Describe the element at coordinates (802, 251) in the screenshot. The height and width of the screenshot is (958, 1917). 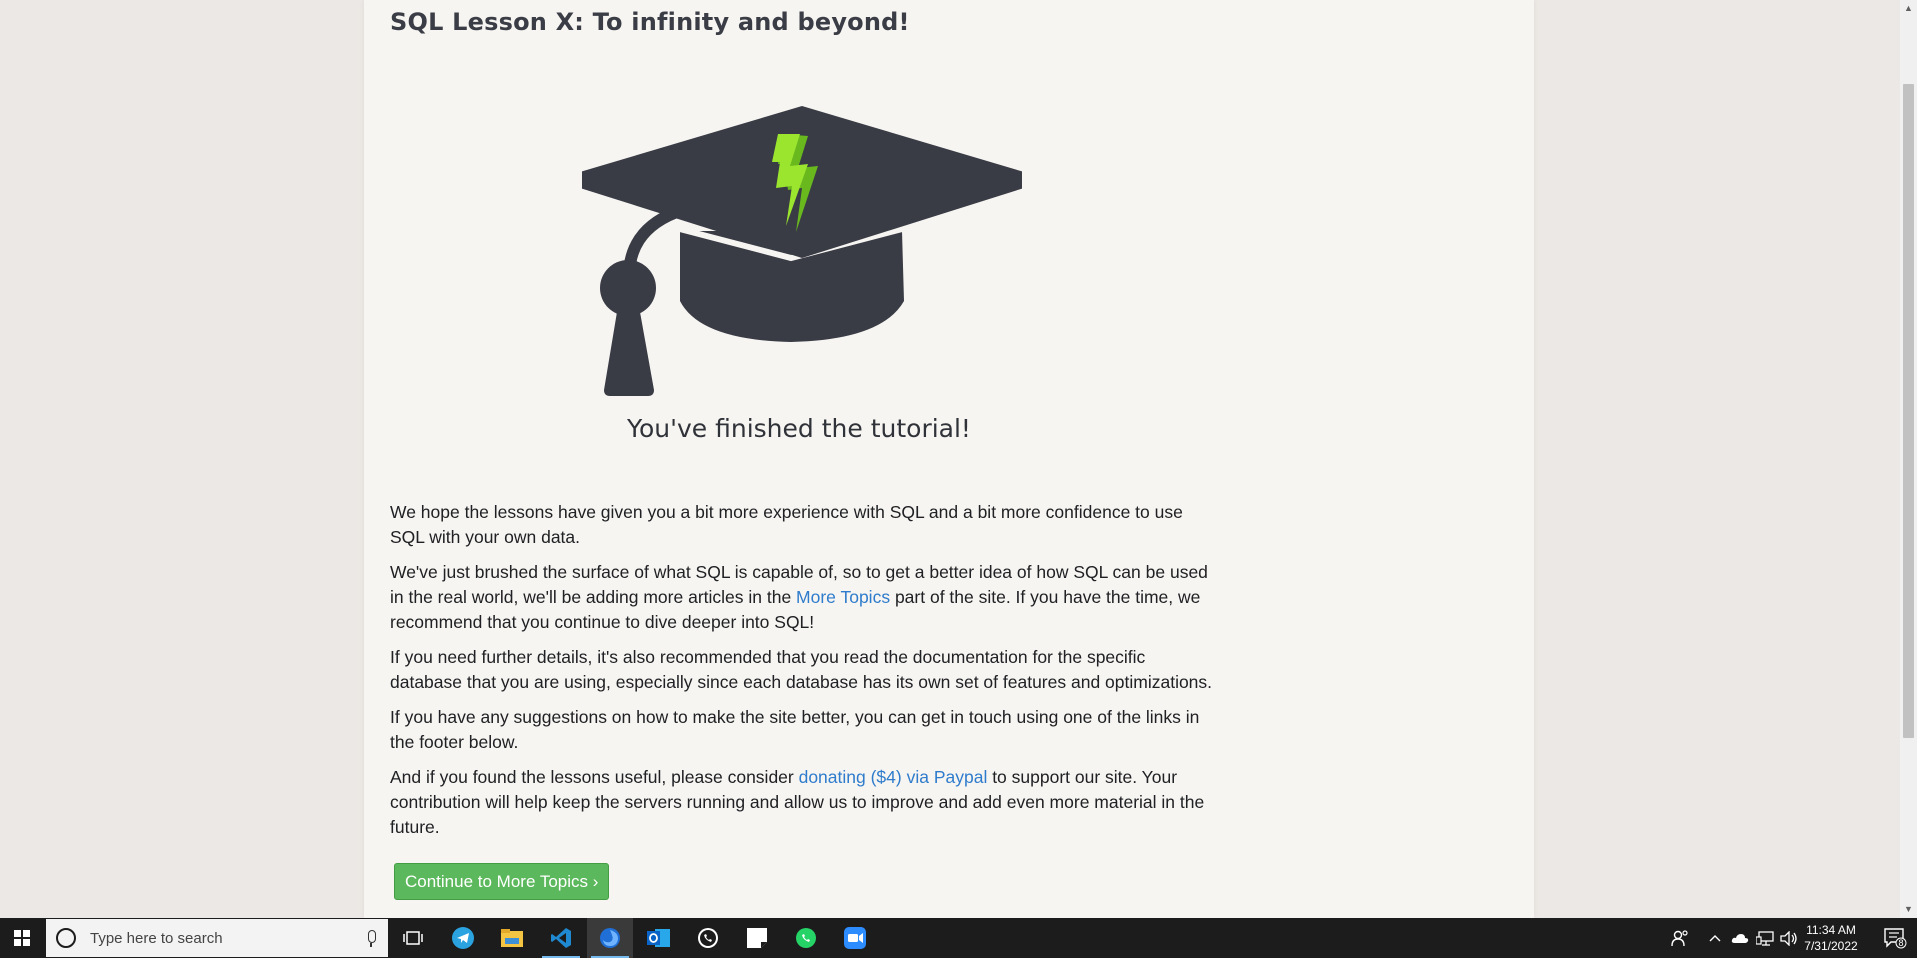
I see `graduation-cap-icon` at that location.